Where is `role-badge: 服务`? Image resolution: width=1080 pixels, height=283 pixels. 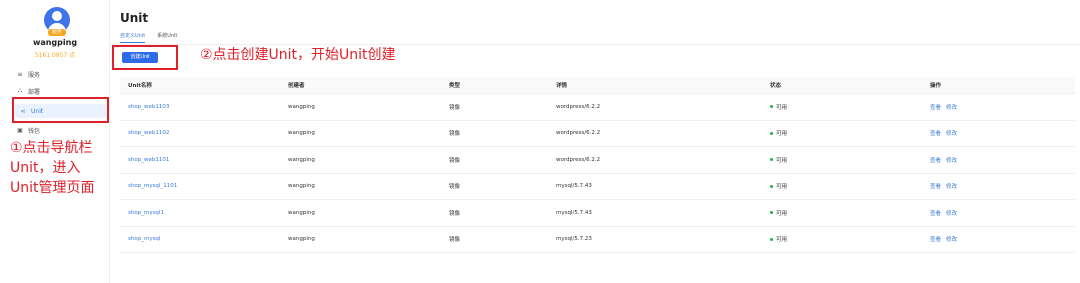
role-badge: 服务 is located at coordinates (57, 32).